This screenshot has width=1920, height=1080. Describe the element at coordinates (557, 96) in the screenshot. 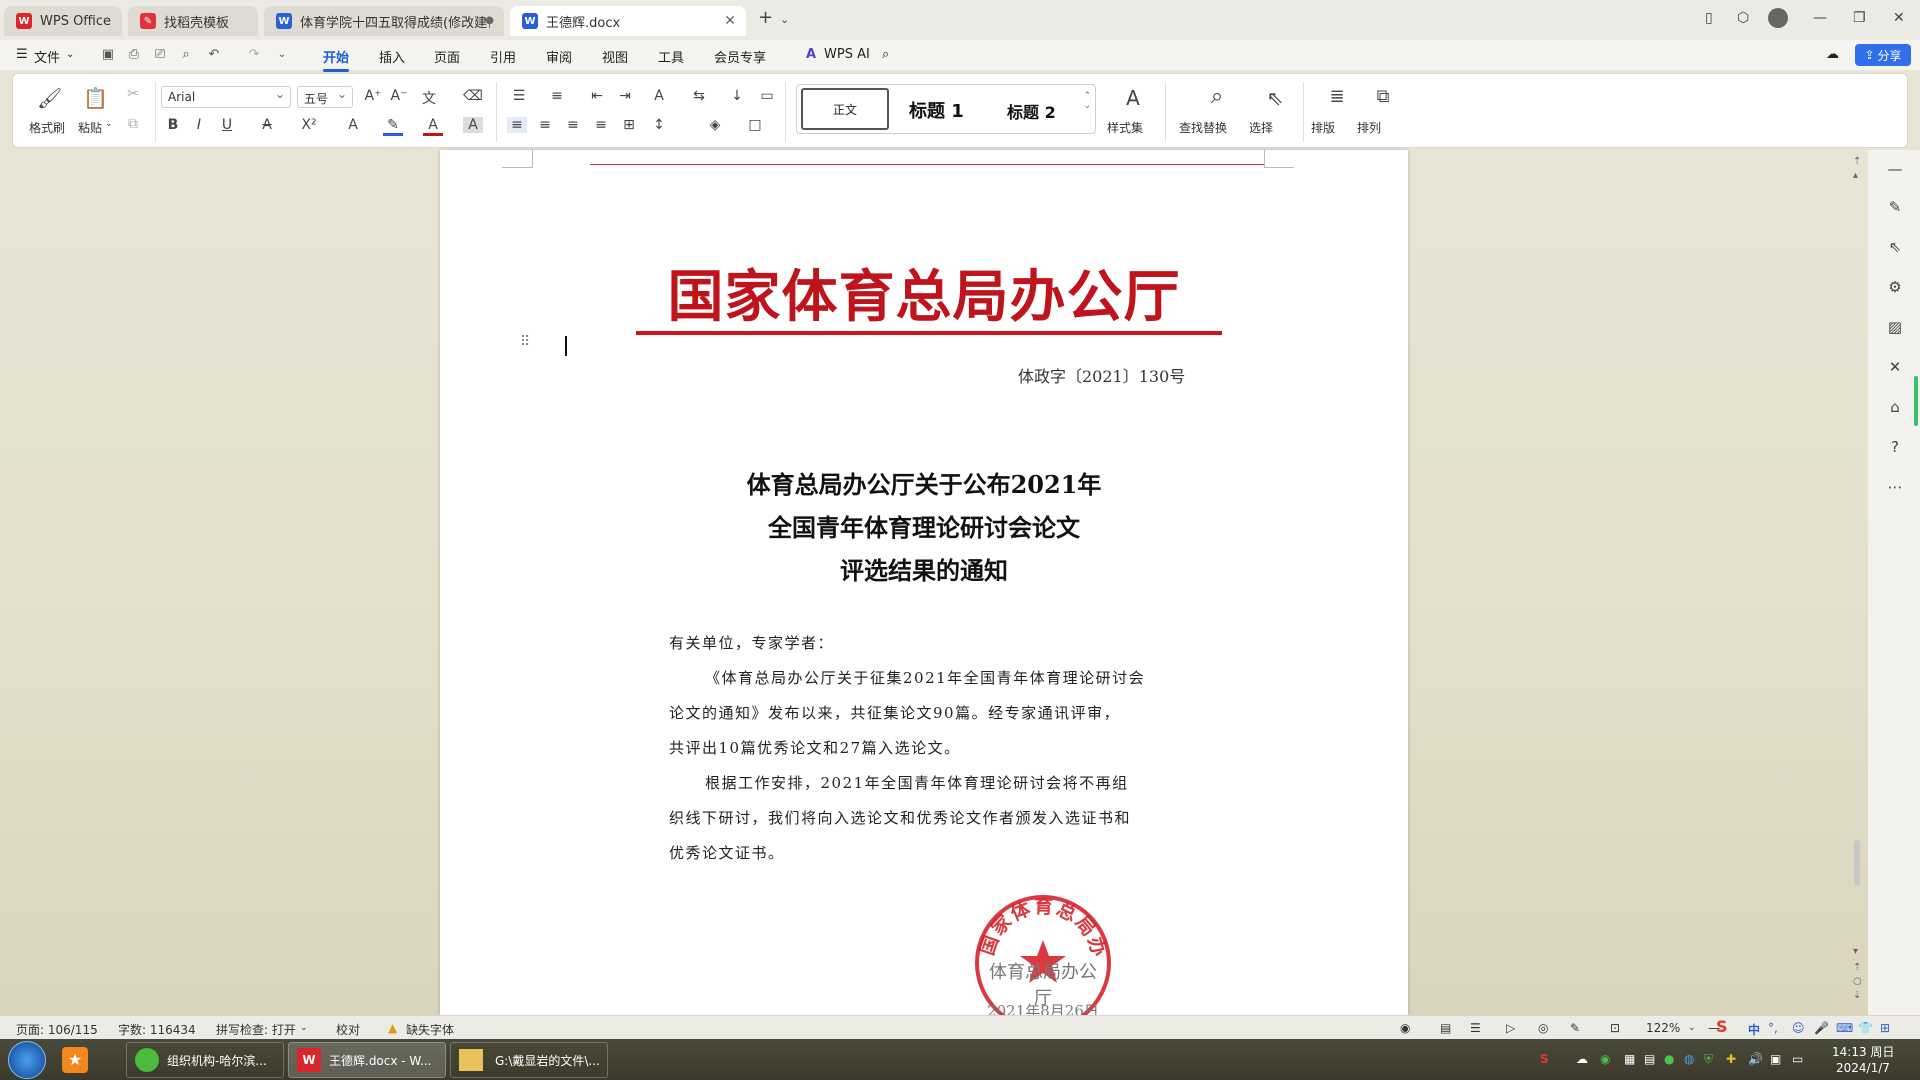

I see `numbered-list-icon: ≡` at that location.